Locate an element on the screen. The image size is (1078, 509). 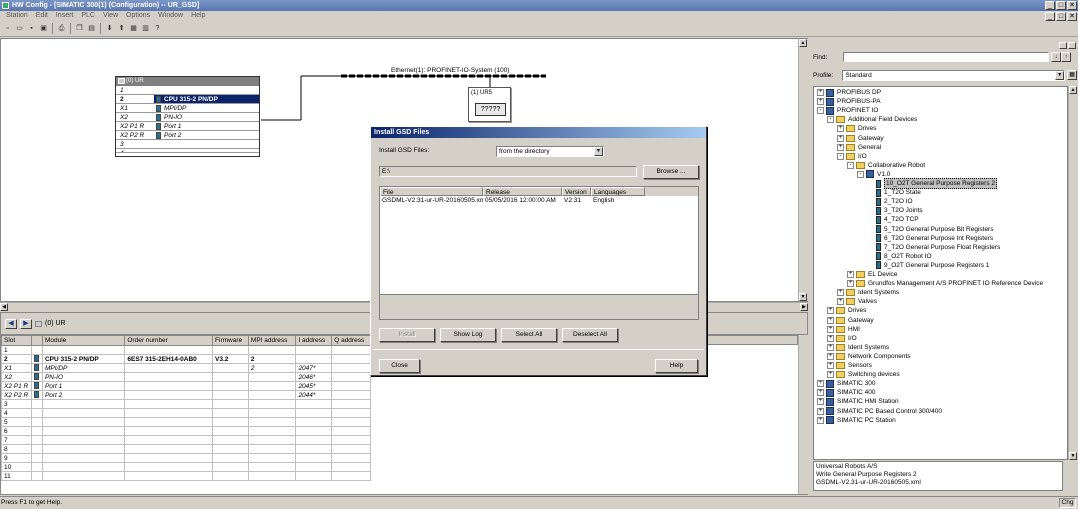
tree-node: + Drives is located at coordinates (856, 128).